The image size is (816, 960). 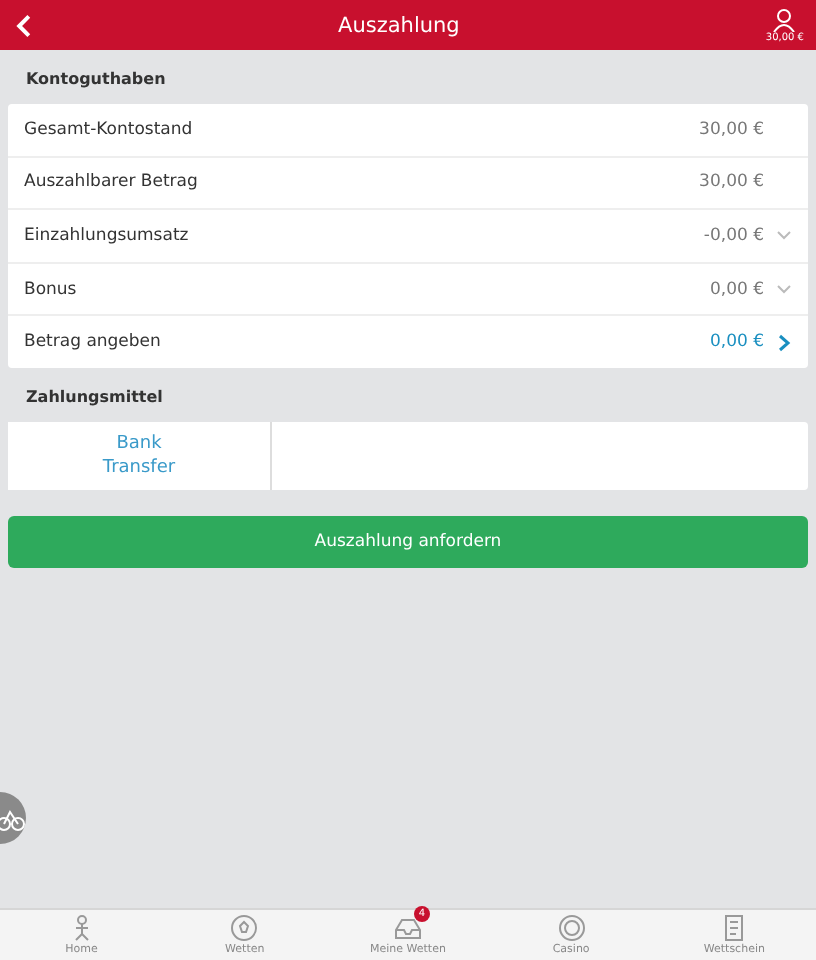 I want to click on section-title: Kontoguthaben, so click(x=96, y=80).